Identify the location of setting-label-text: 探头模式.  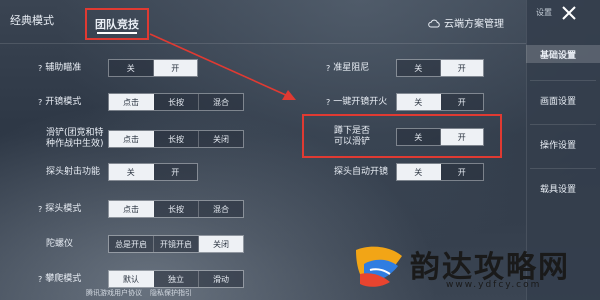
(63, 209).